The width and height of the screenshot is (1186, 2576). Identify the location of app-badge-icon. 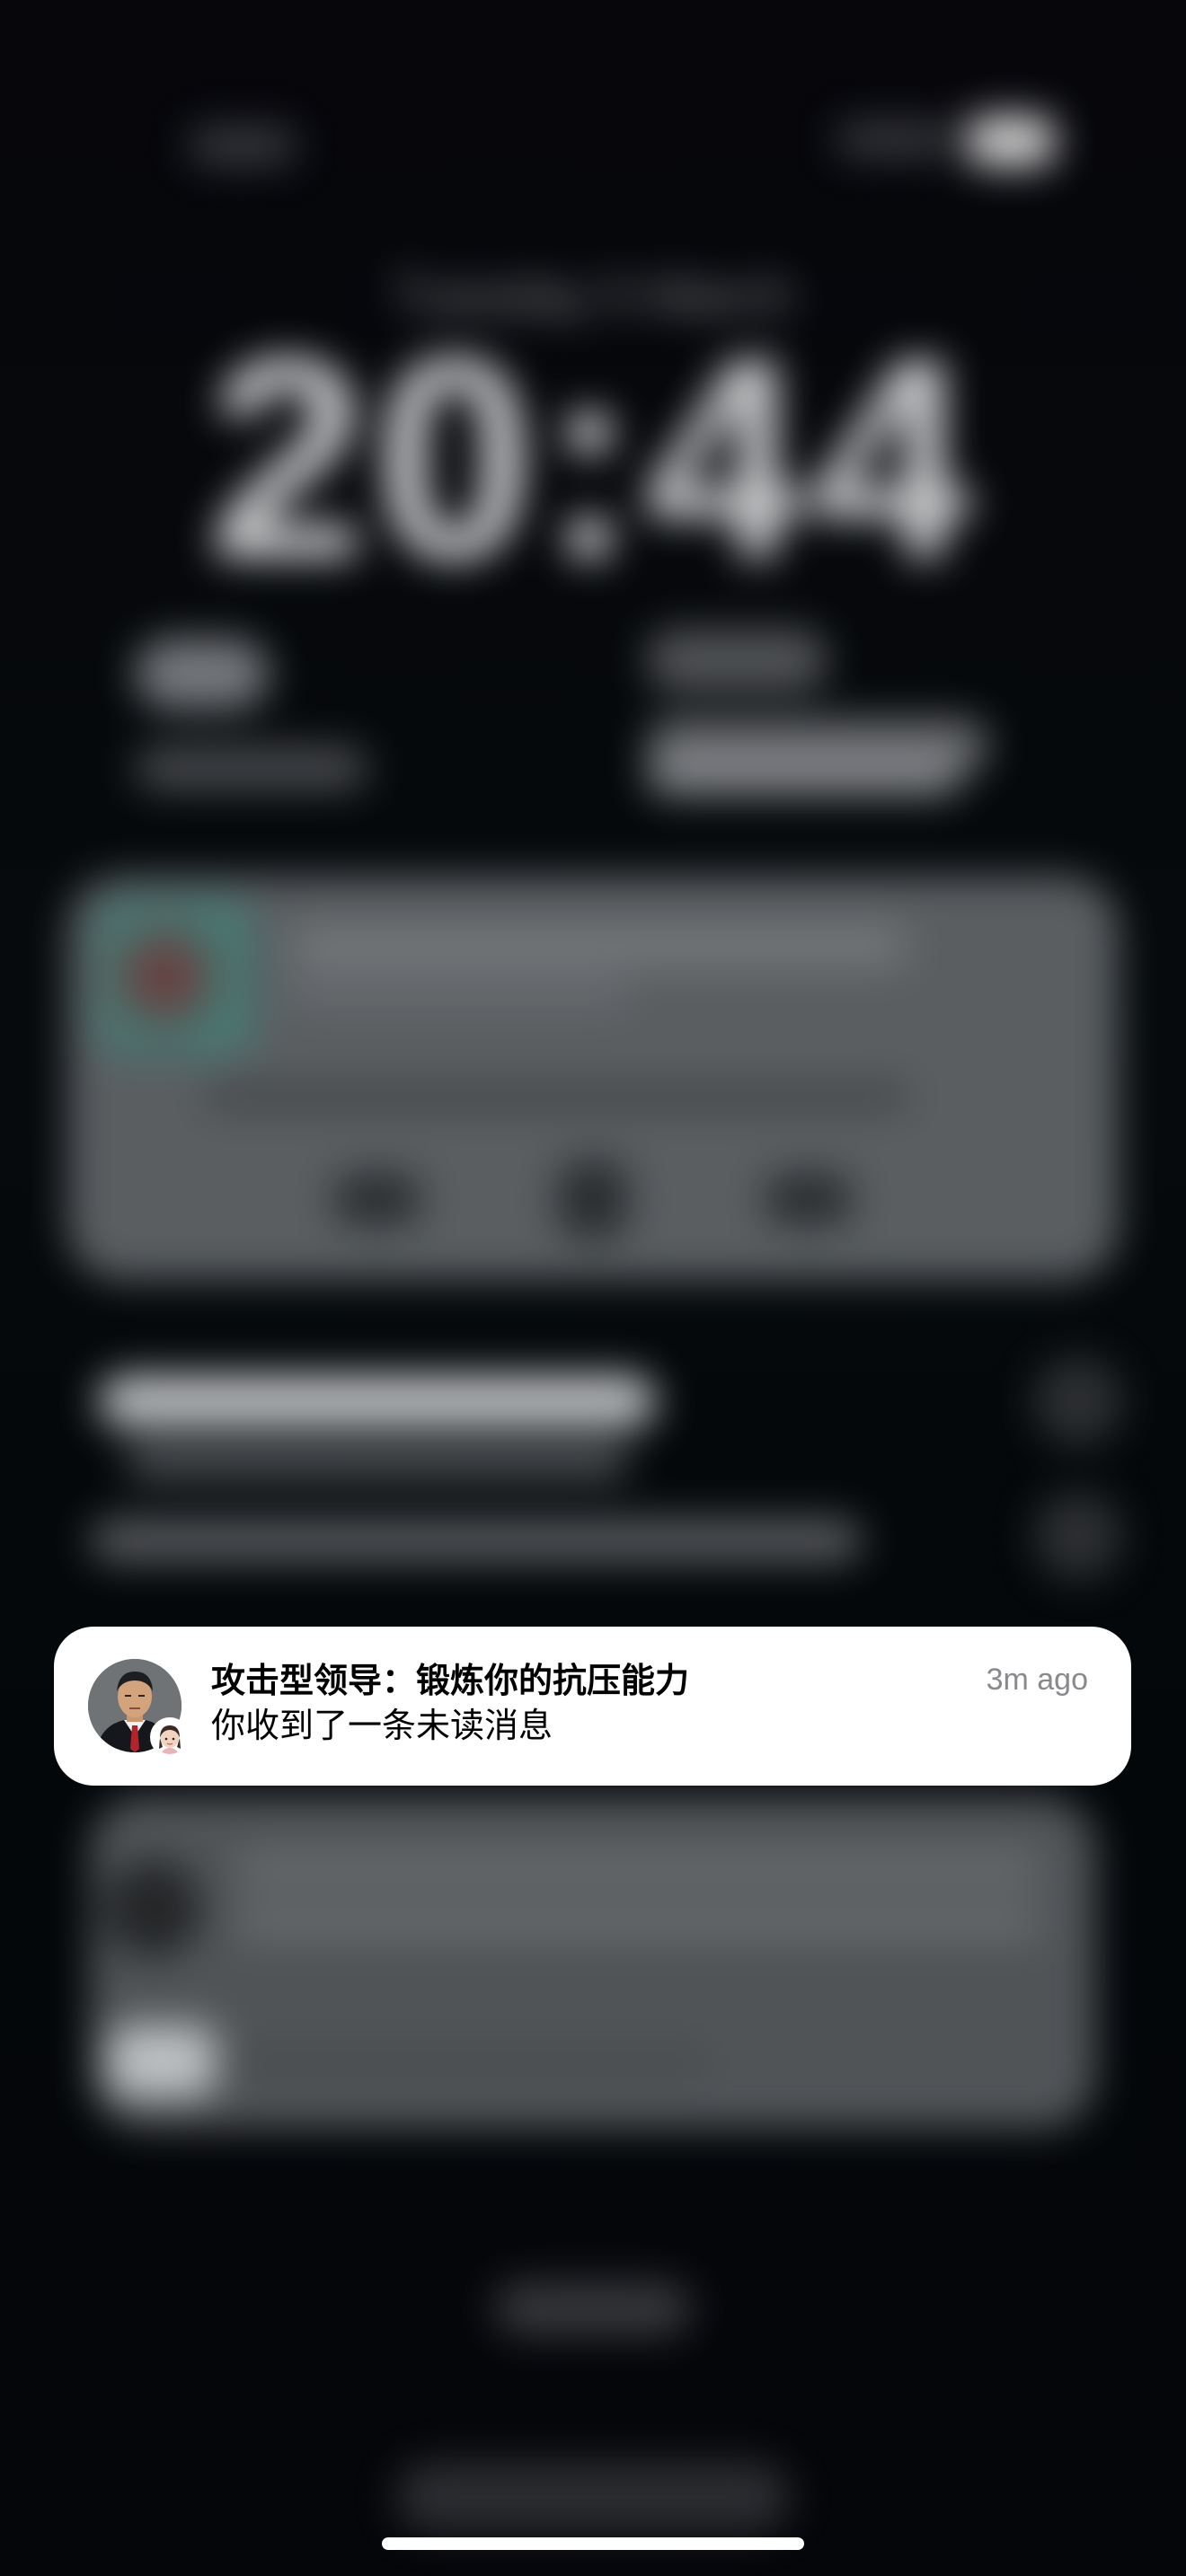
(170, 1737).